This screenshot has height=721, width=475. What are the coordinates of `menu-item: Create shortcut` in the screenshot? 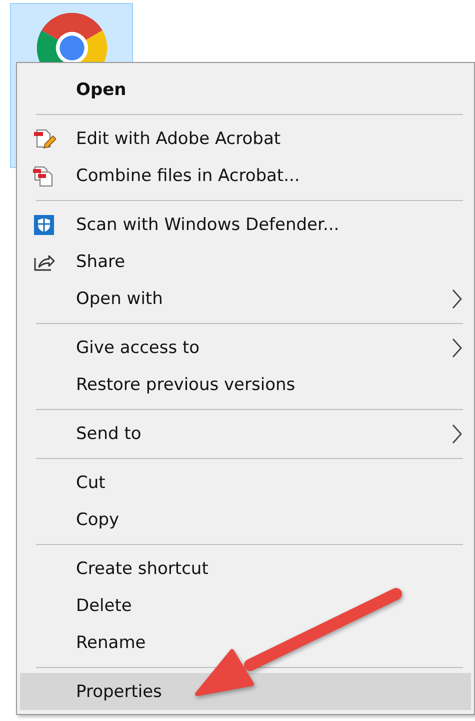 It's located at (245, 568).